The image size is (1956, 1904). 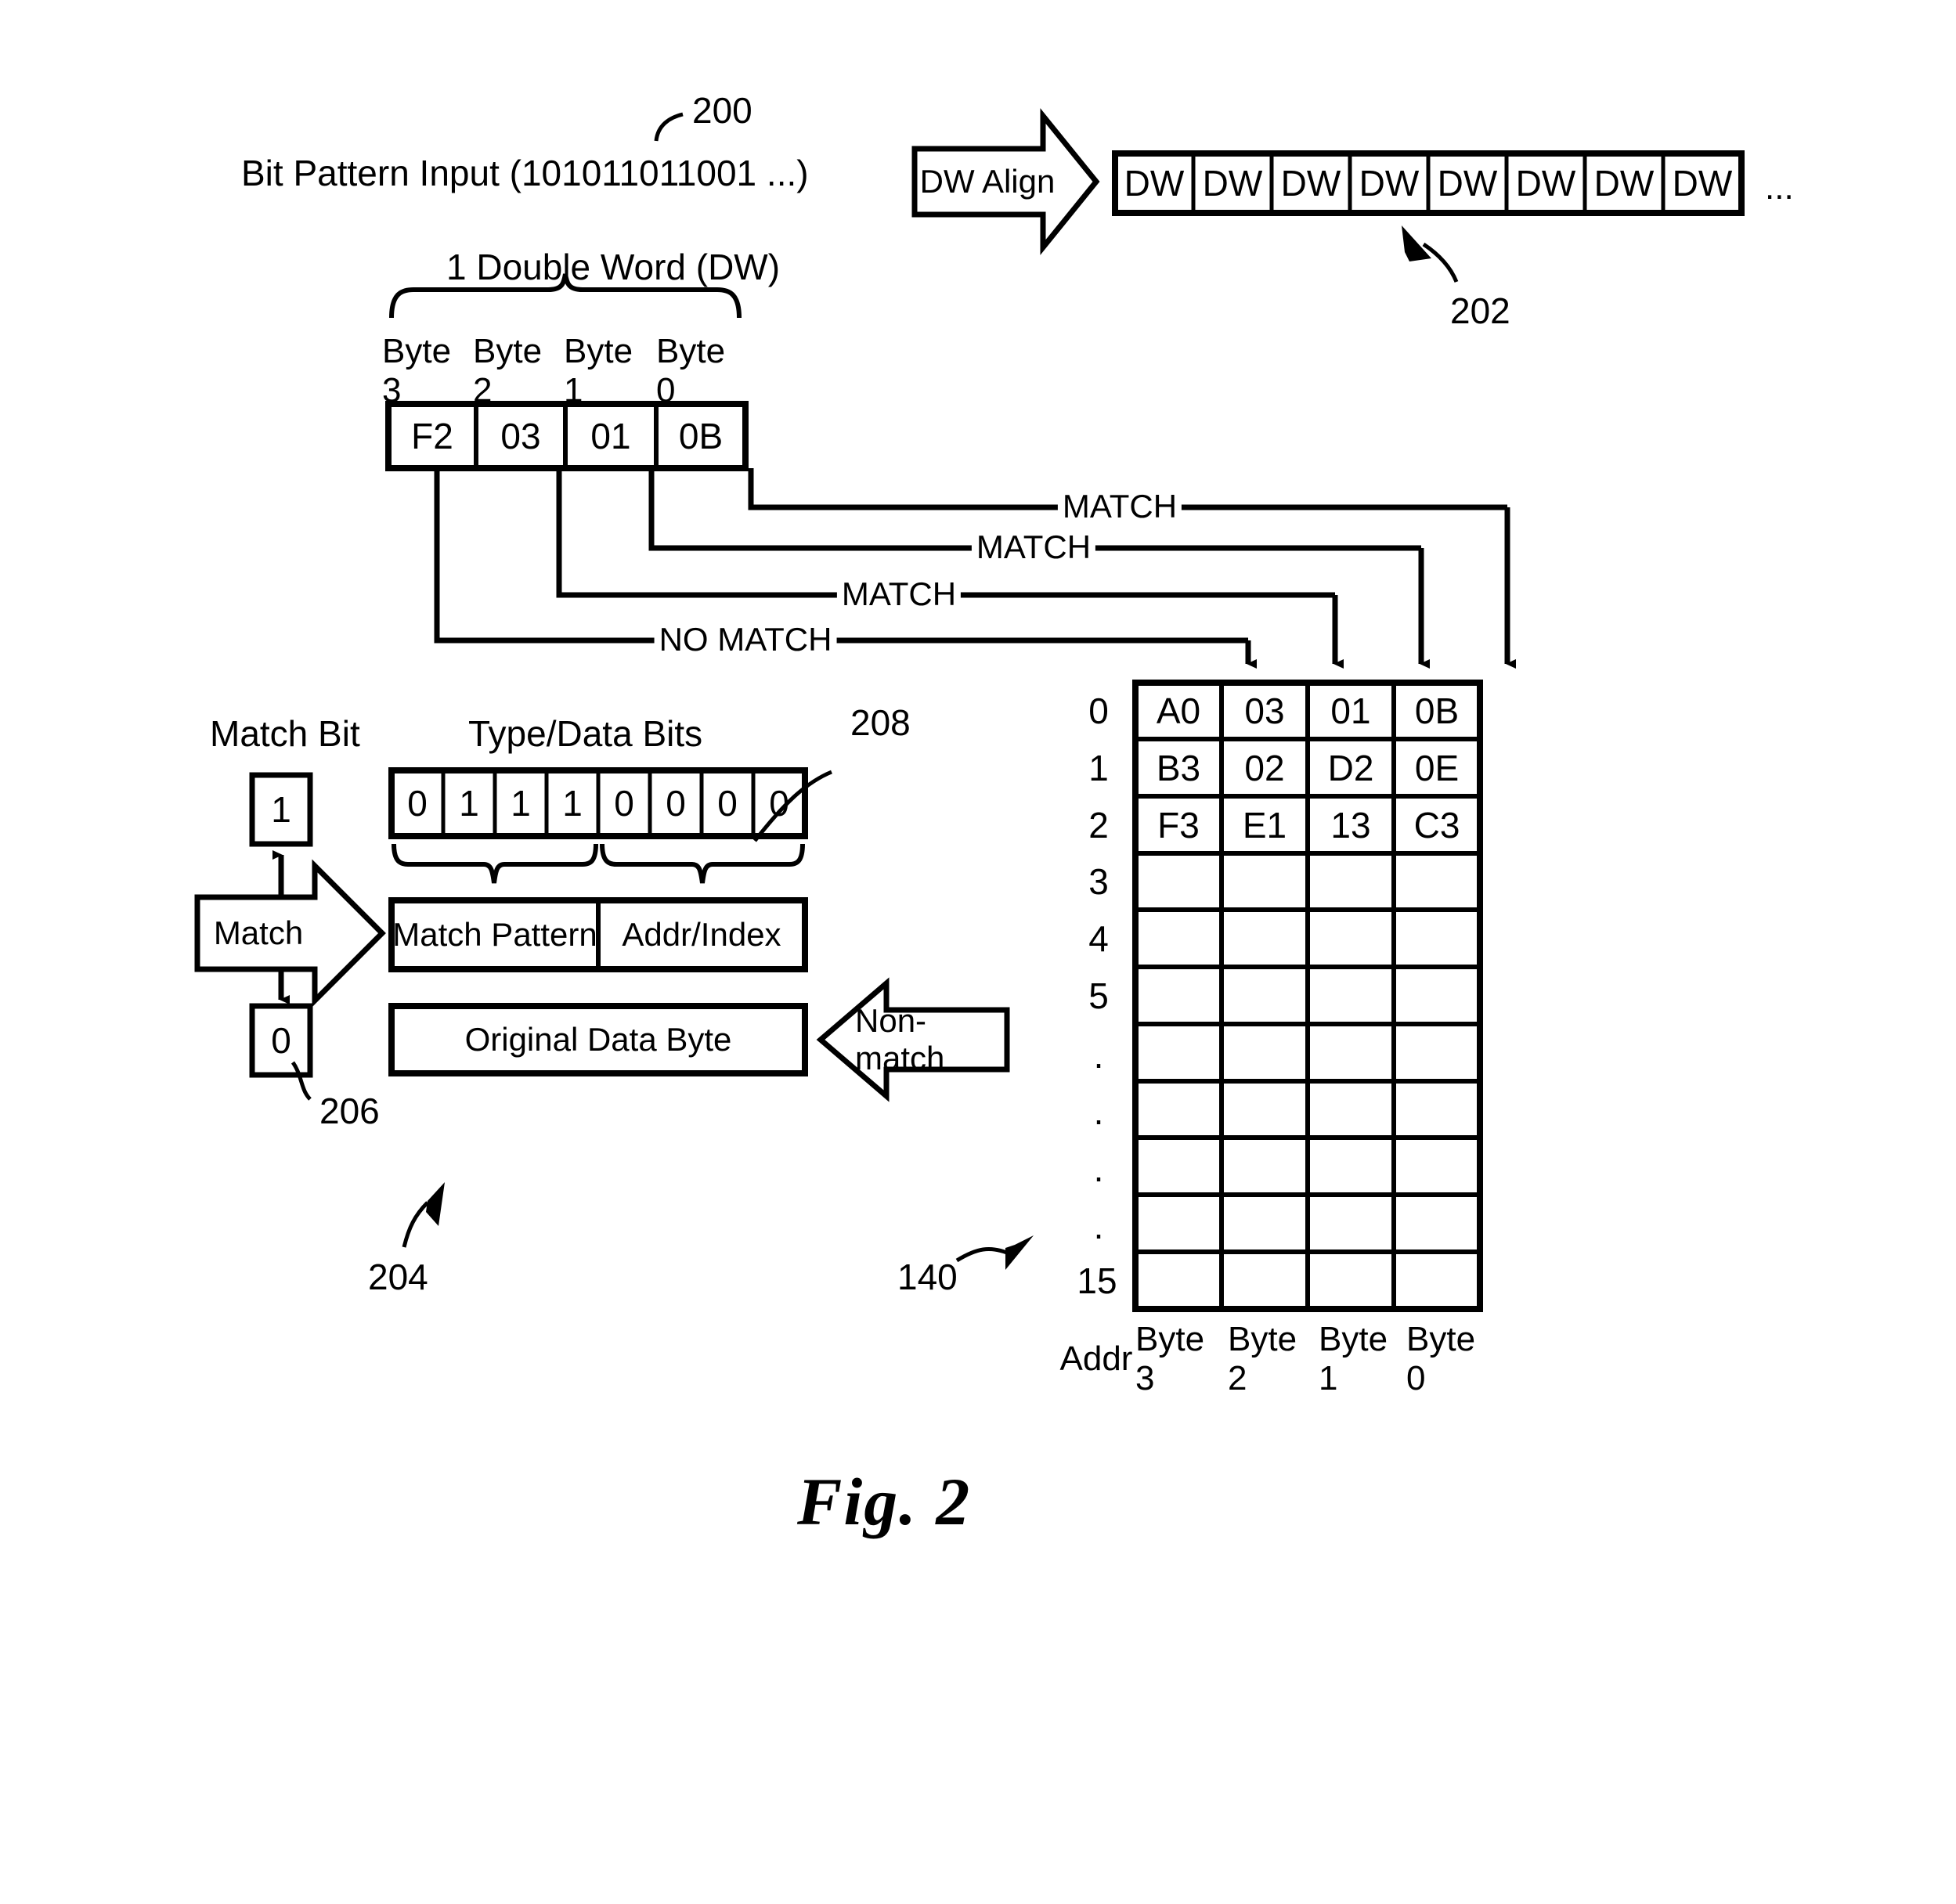 I want to click on bit-pattern-input-label: Bit Pattern Input (101011011001 ...), so click(x=525, y=173).